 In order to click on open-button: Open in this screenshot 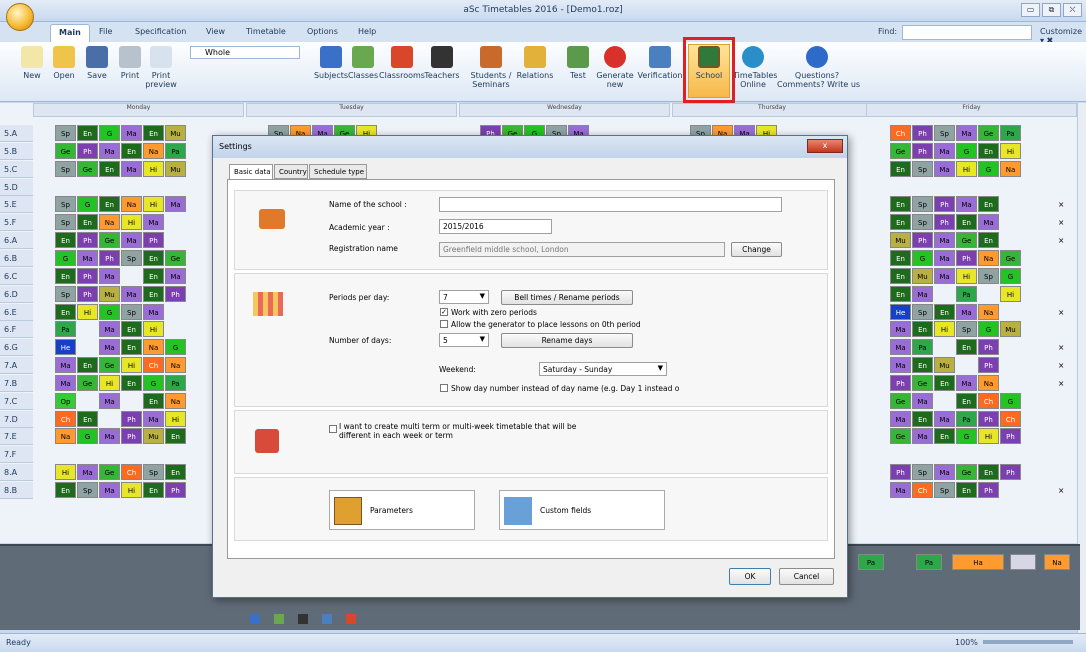, I will do `click(64, 62)`.